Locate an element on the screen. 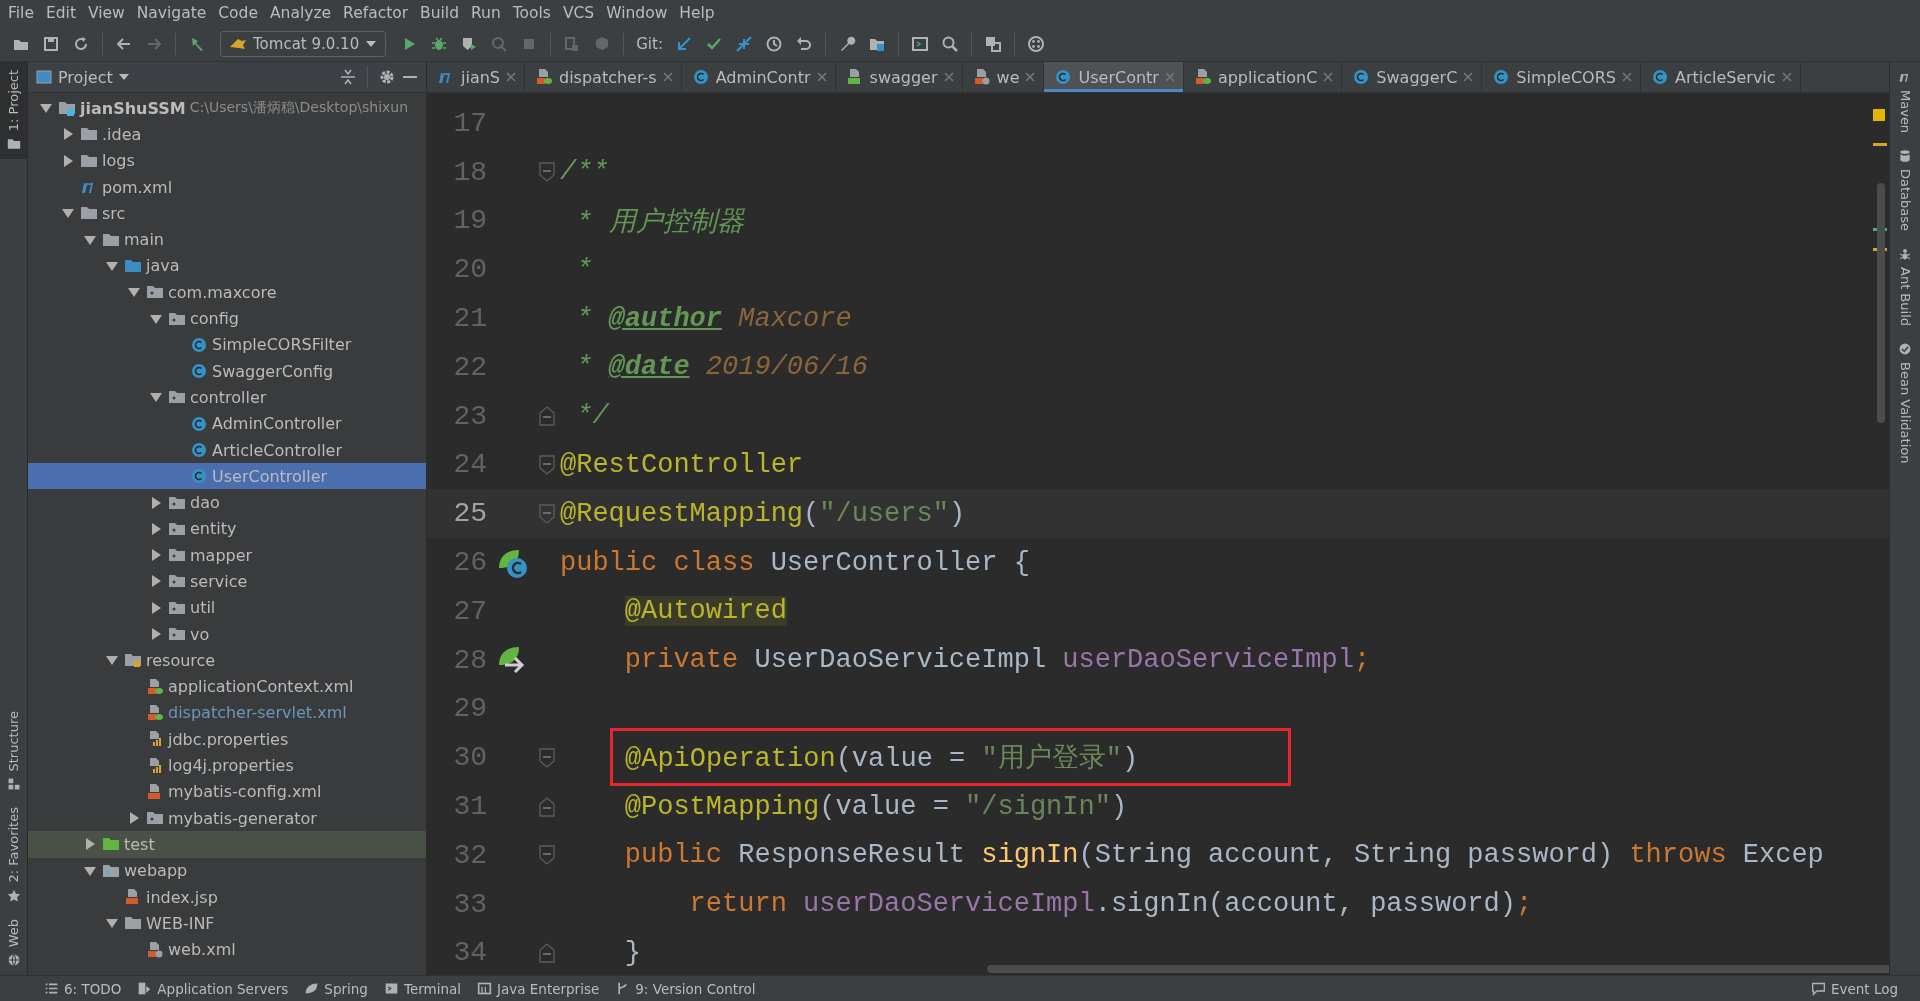  tool-window-tab: Maven is located at coordinates (1905, 102).